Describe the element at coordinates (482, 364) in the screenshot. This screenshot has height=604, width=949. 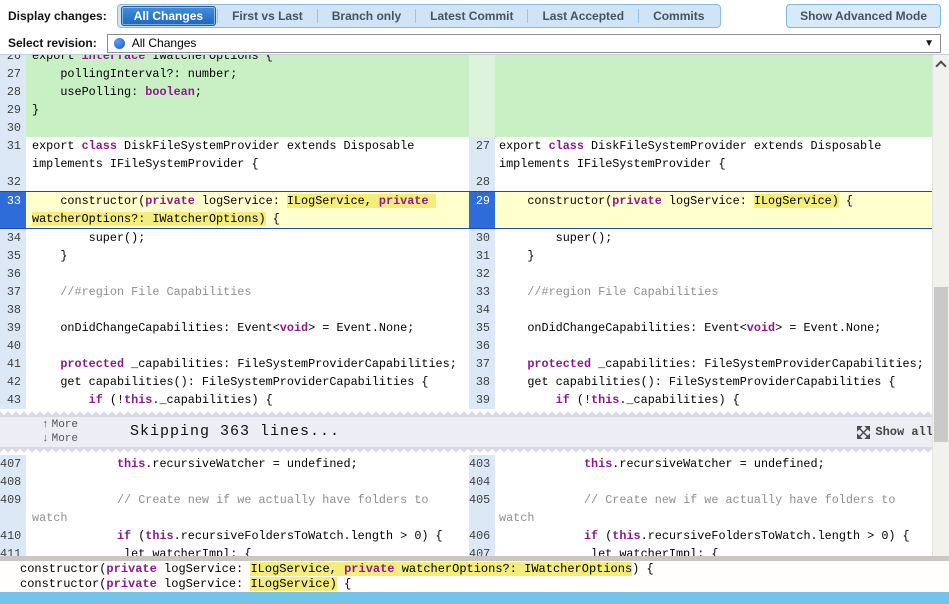
I see `line-number-right: 37` at that location.